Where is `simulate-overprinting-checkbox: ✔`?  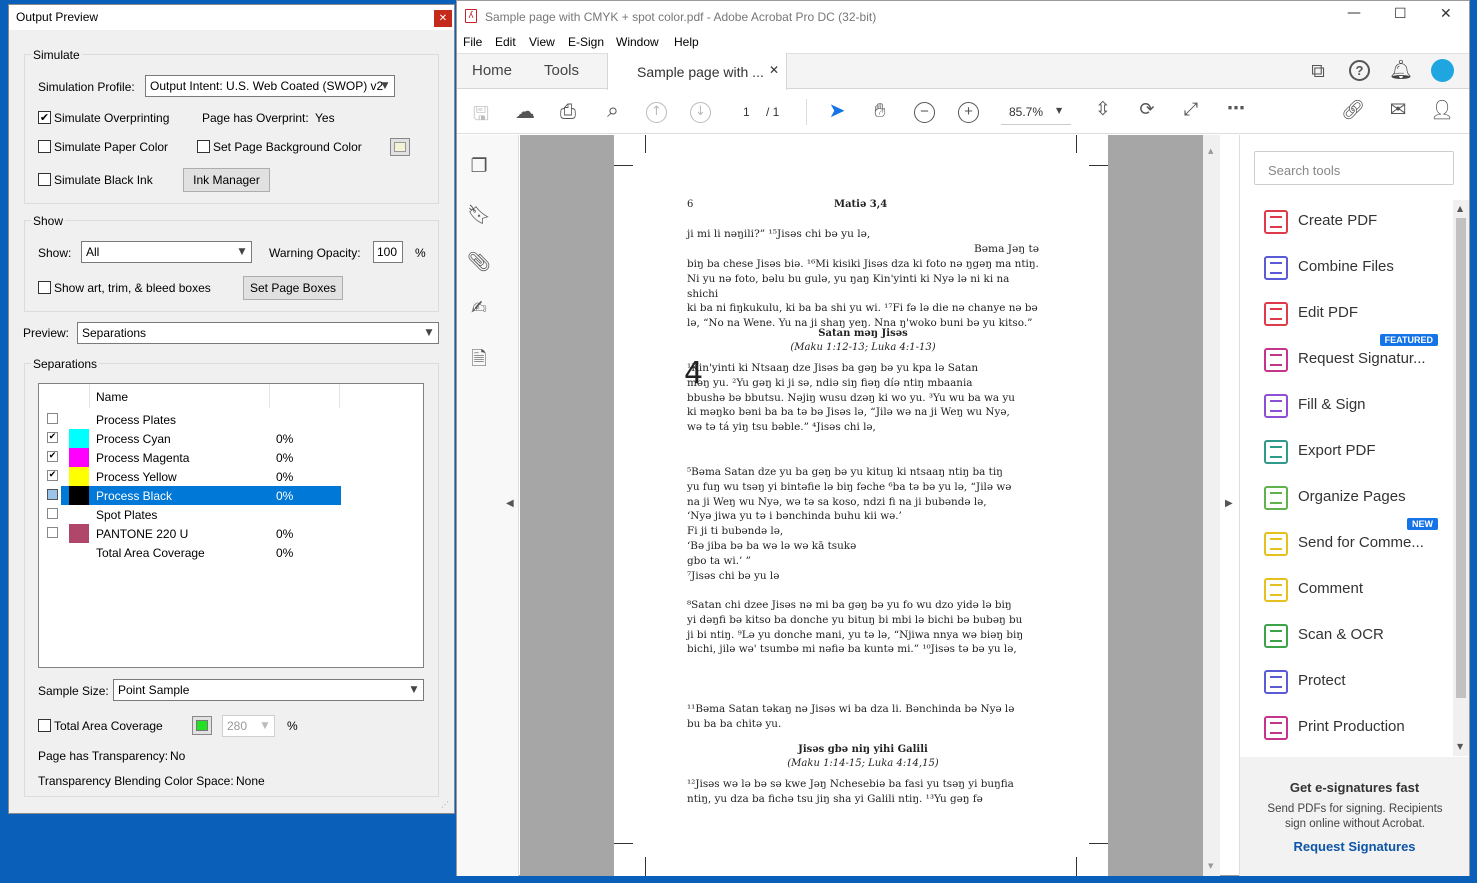
simulate-overprinting-checkbox: ✔ is located at coordinates (44, 117).